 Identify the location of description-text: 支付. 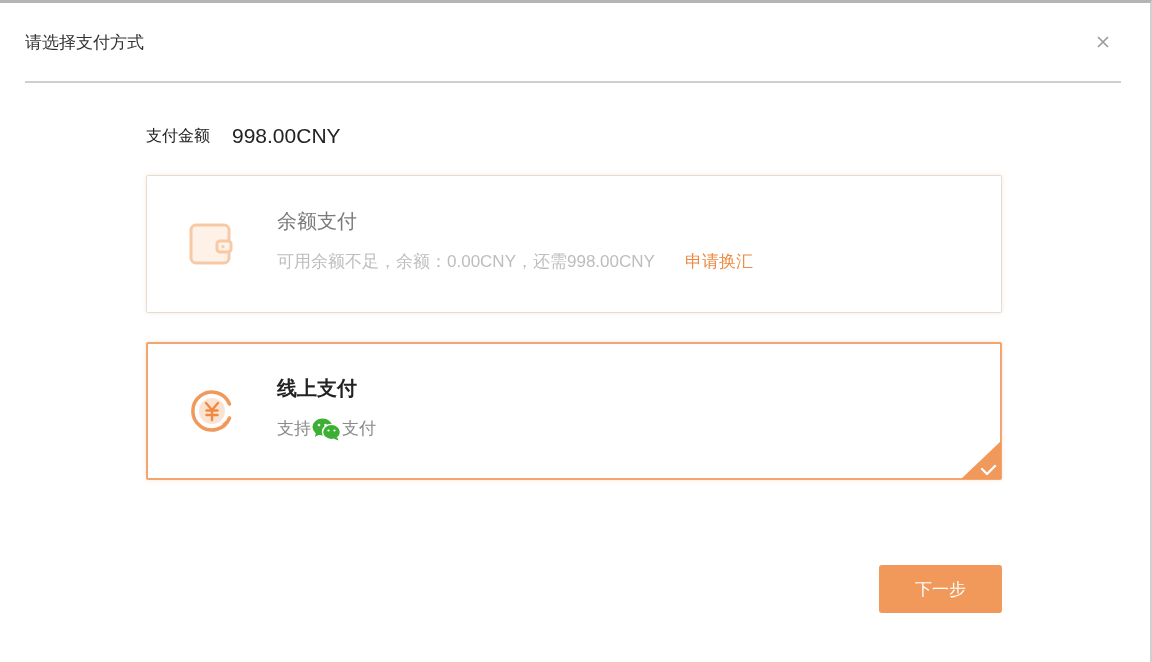
(359, 429).